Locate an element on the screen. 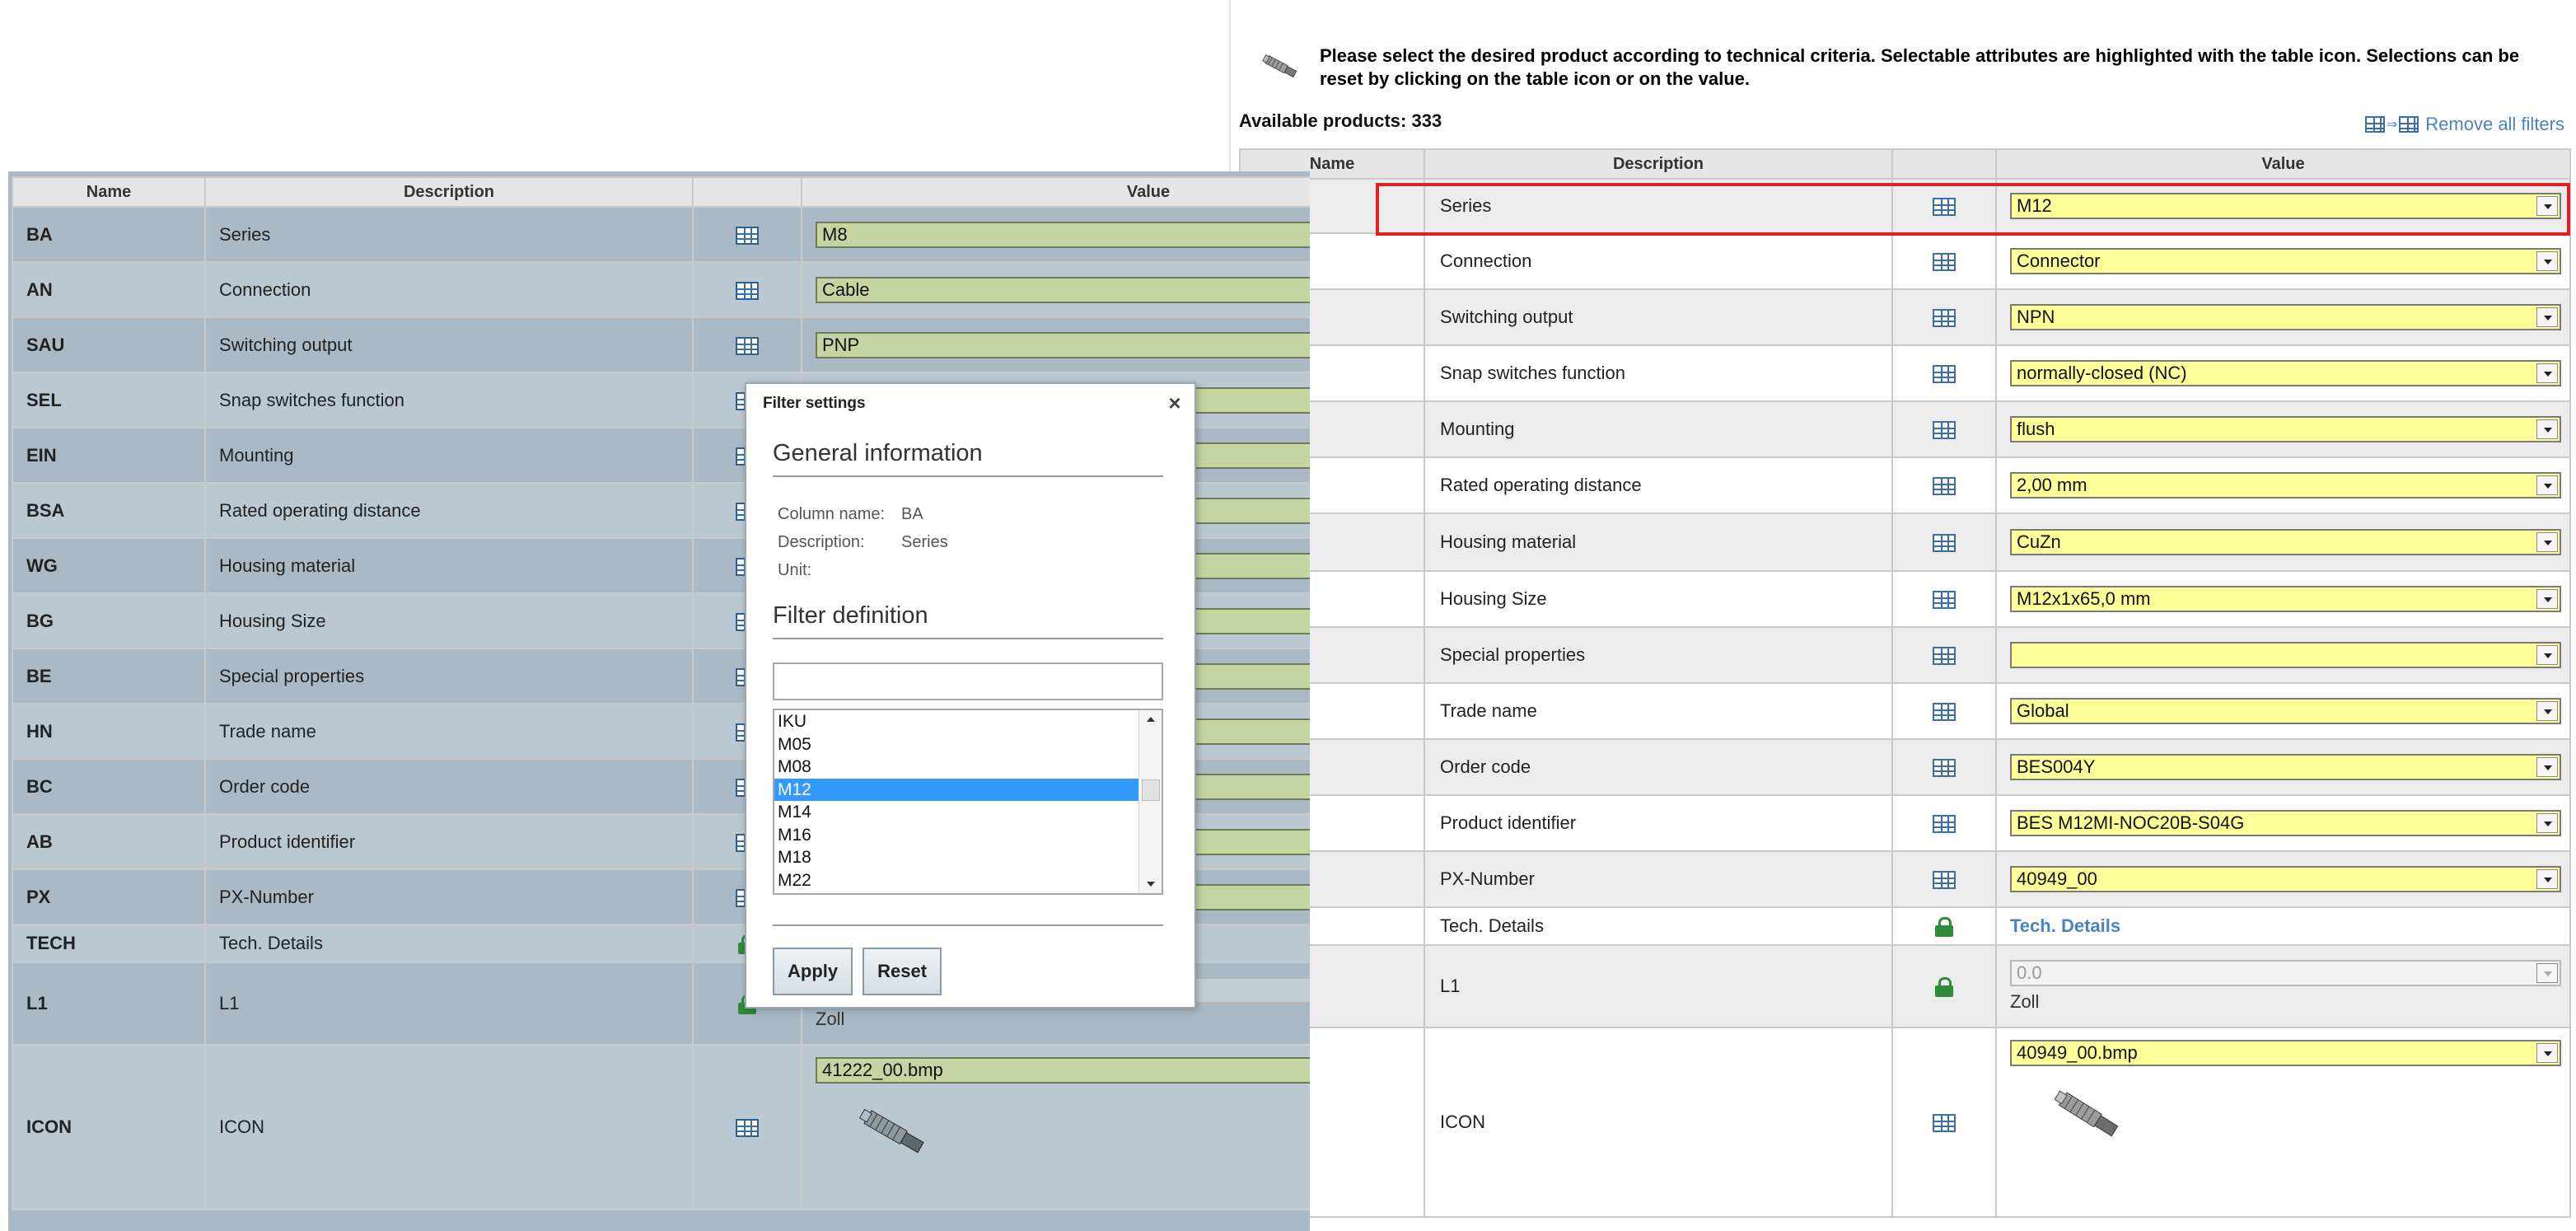 Image resolution: width=2576 pixels, height=1231 pixels. value-select: M12 is located at coordinates (2285, 206).